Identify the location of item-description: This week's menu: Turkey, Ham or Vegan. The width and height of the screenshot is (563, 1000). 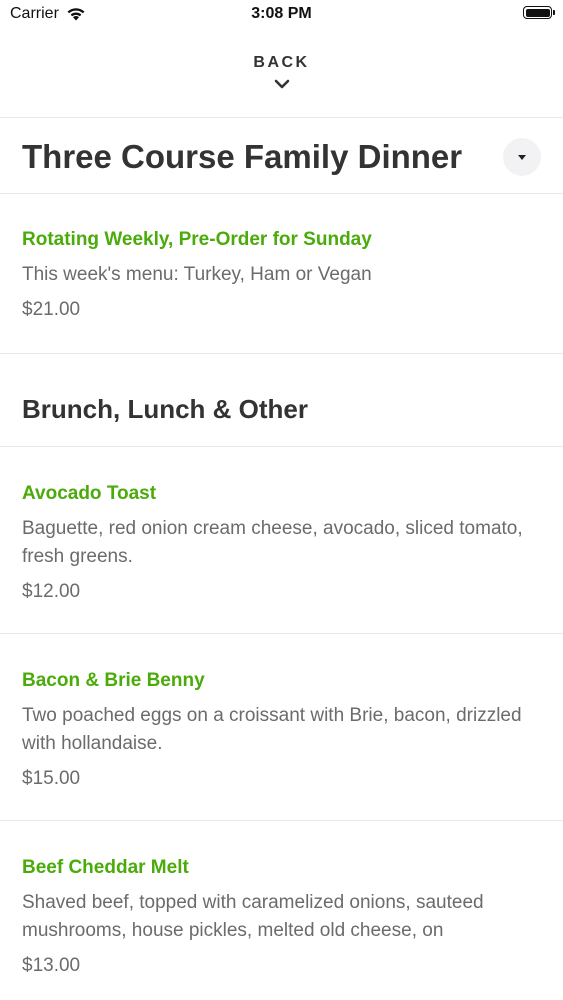
(197, 274).